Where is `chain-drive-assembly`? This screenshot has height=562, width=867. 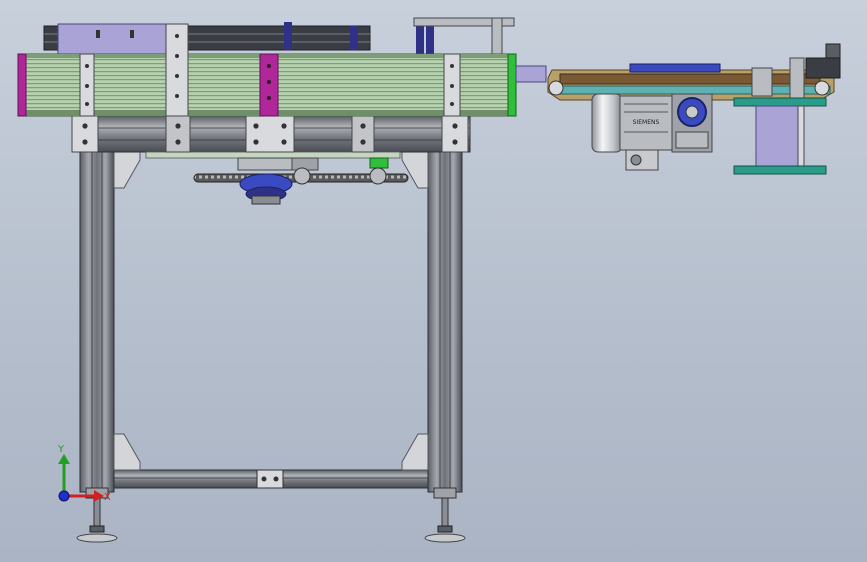
chain-drive-assembly is located at coordinates (301, 181).